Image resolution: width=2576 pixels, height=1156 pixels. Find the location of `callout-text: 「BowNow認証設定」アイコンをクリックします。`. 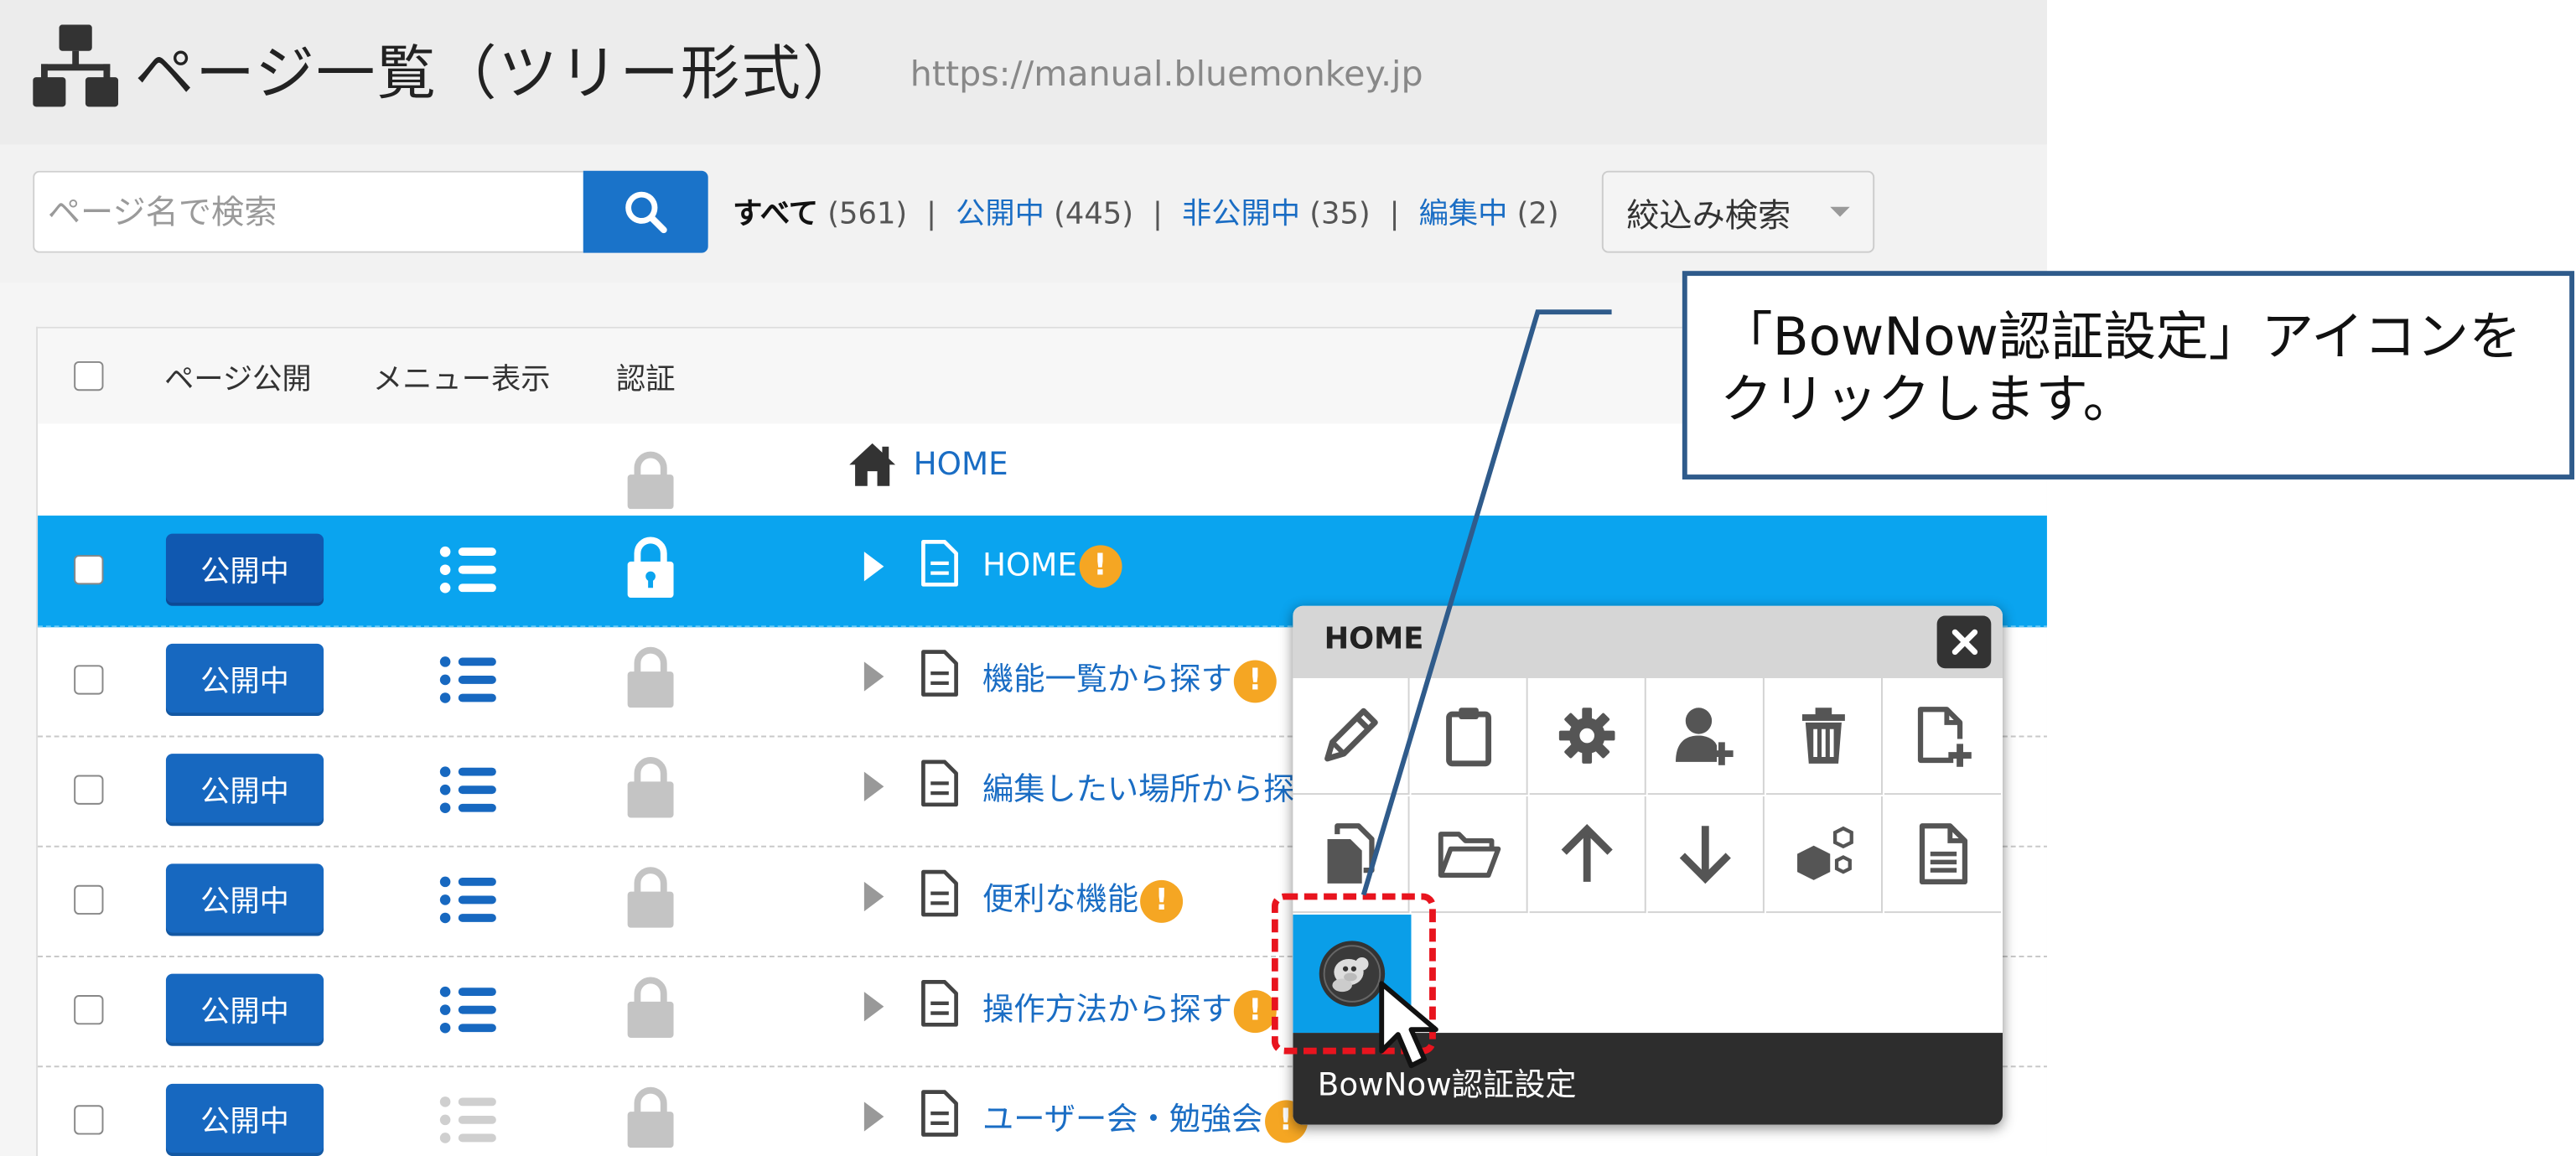

callout-text: 「BowNow認証設定」アイコンをクリックします。 is located at coordinates (2120, 368).